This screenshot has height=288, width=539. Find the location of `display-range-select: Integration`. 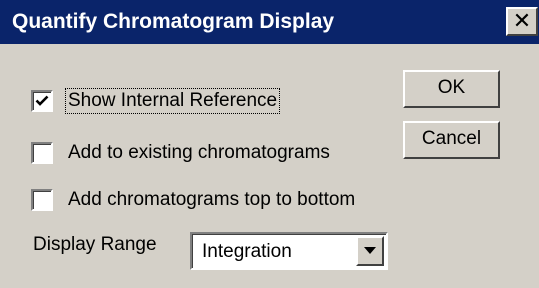

display-range-select: Integration is located at coordinates (289, 251).